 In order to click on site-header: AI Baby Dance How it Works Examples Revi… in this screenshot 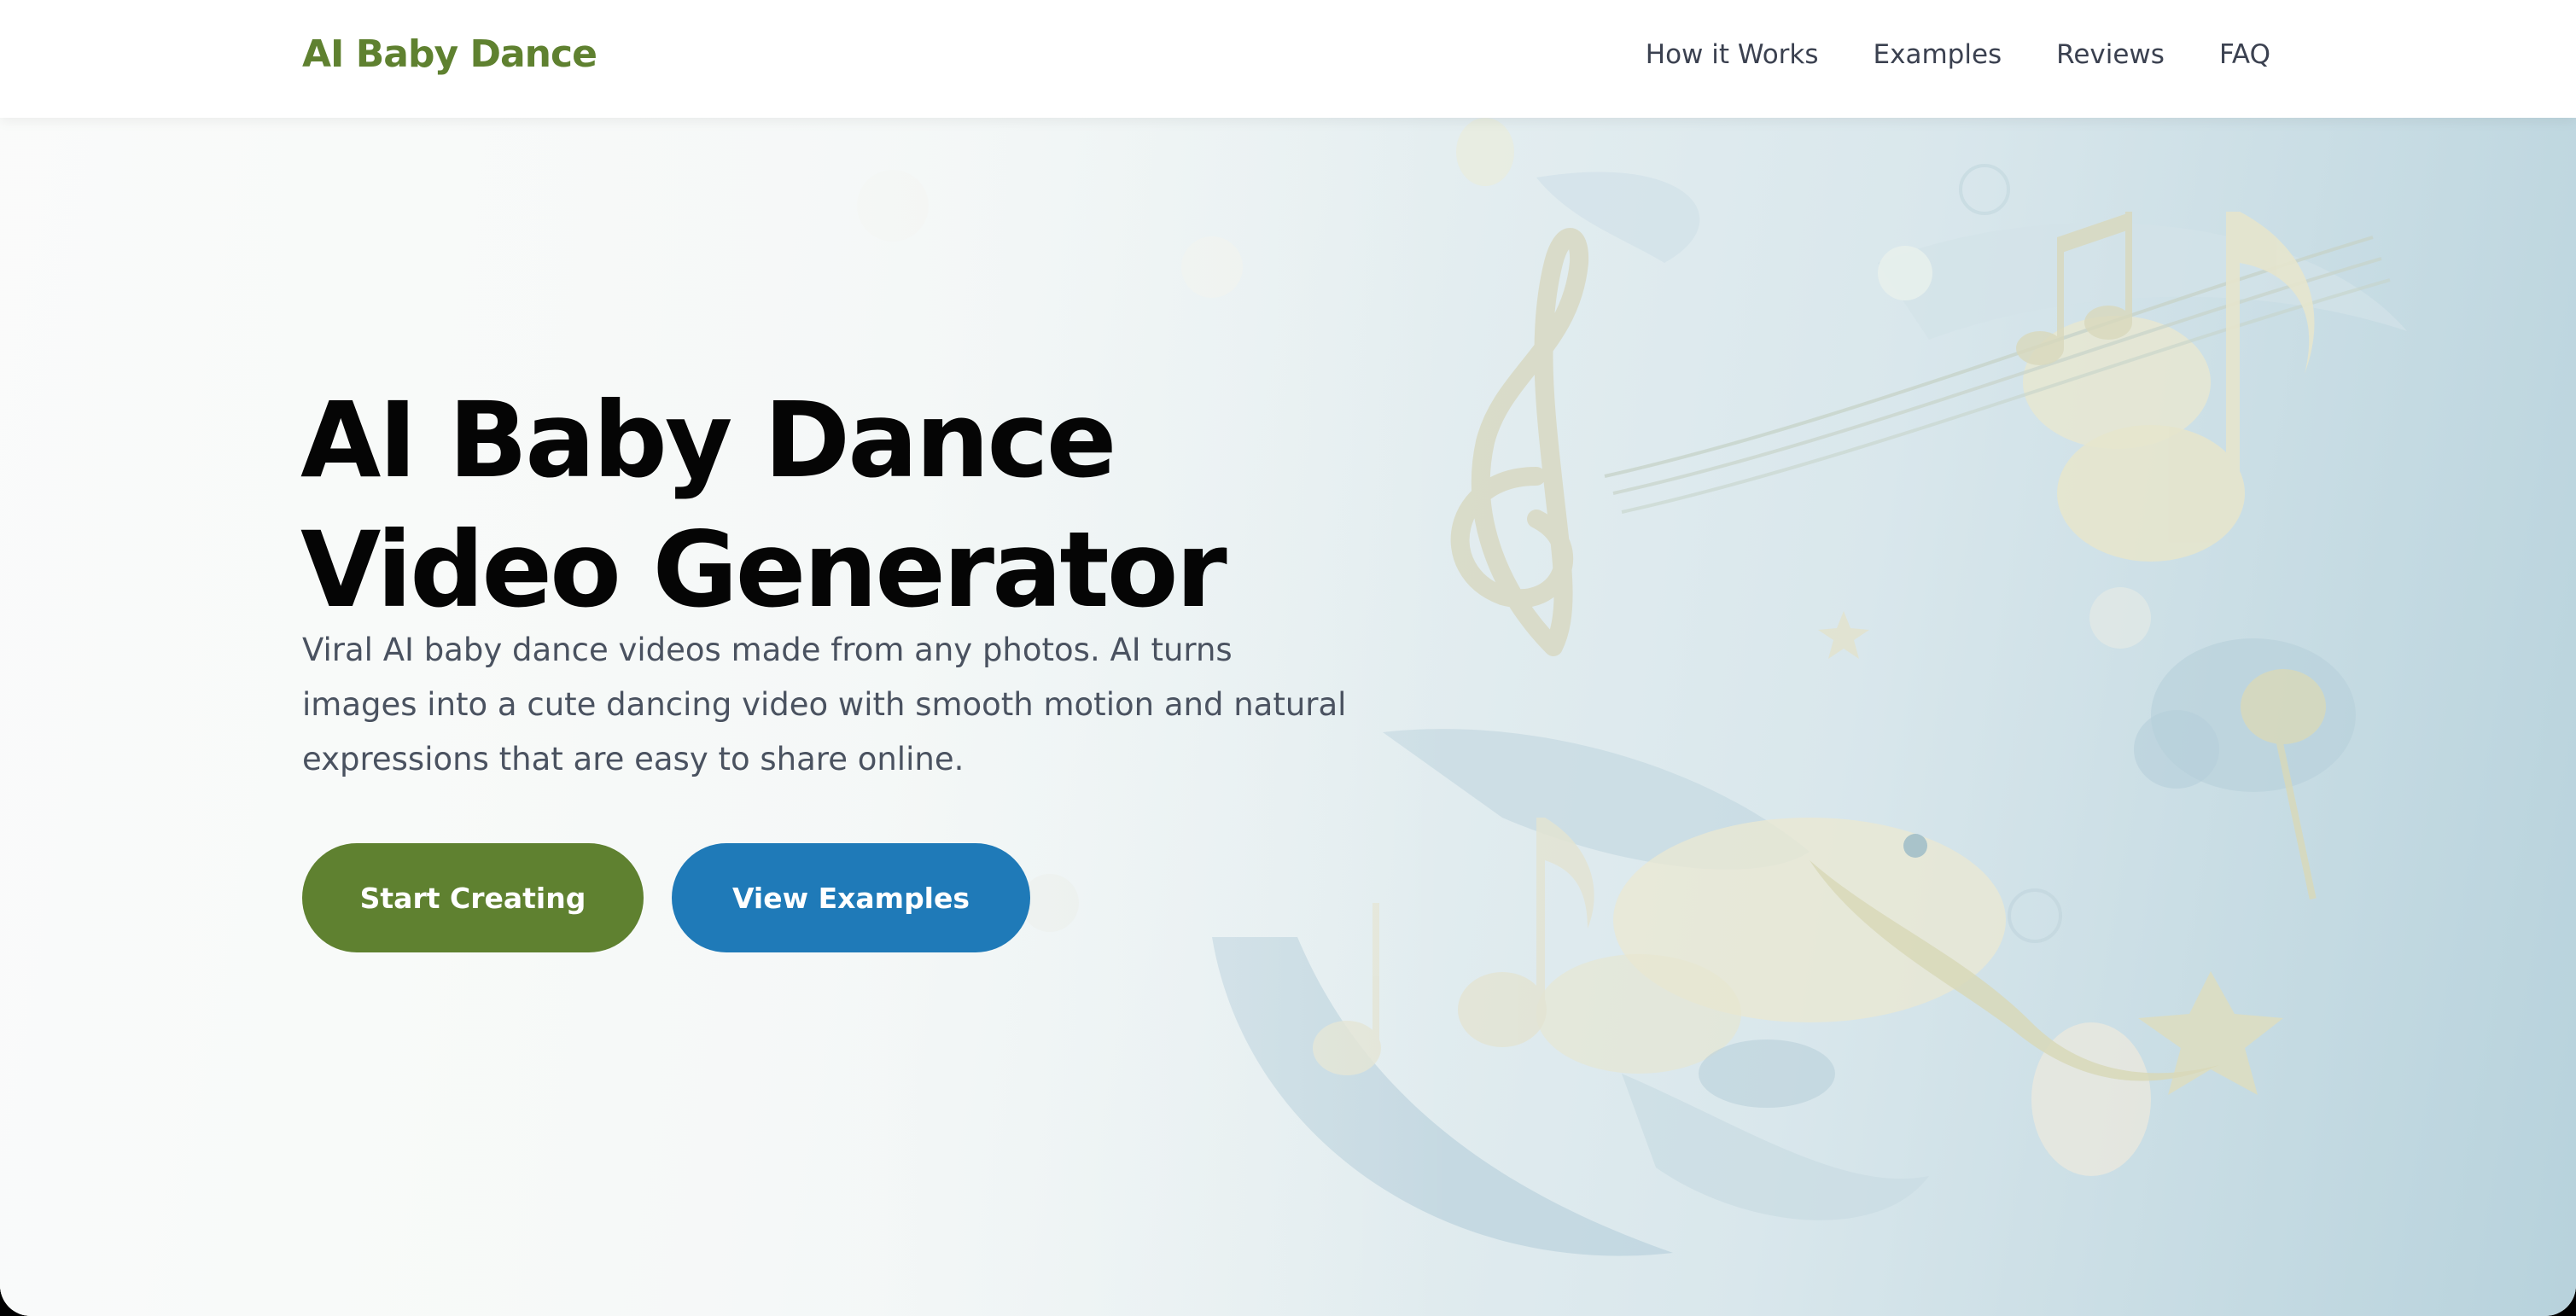, I will do `click(1288, 59)`.